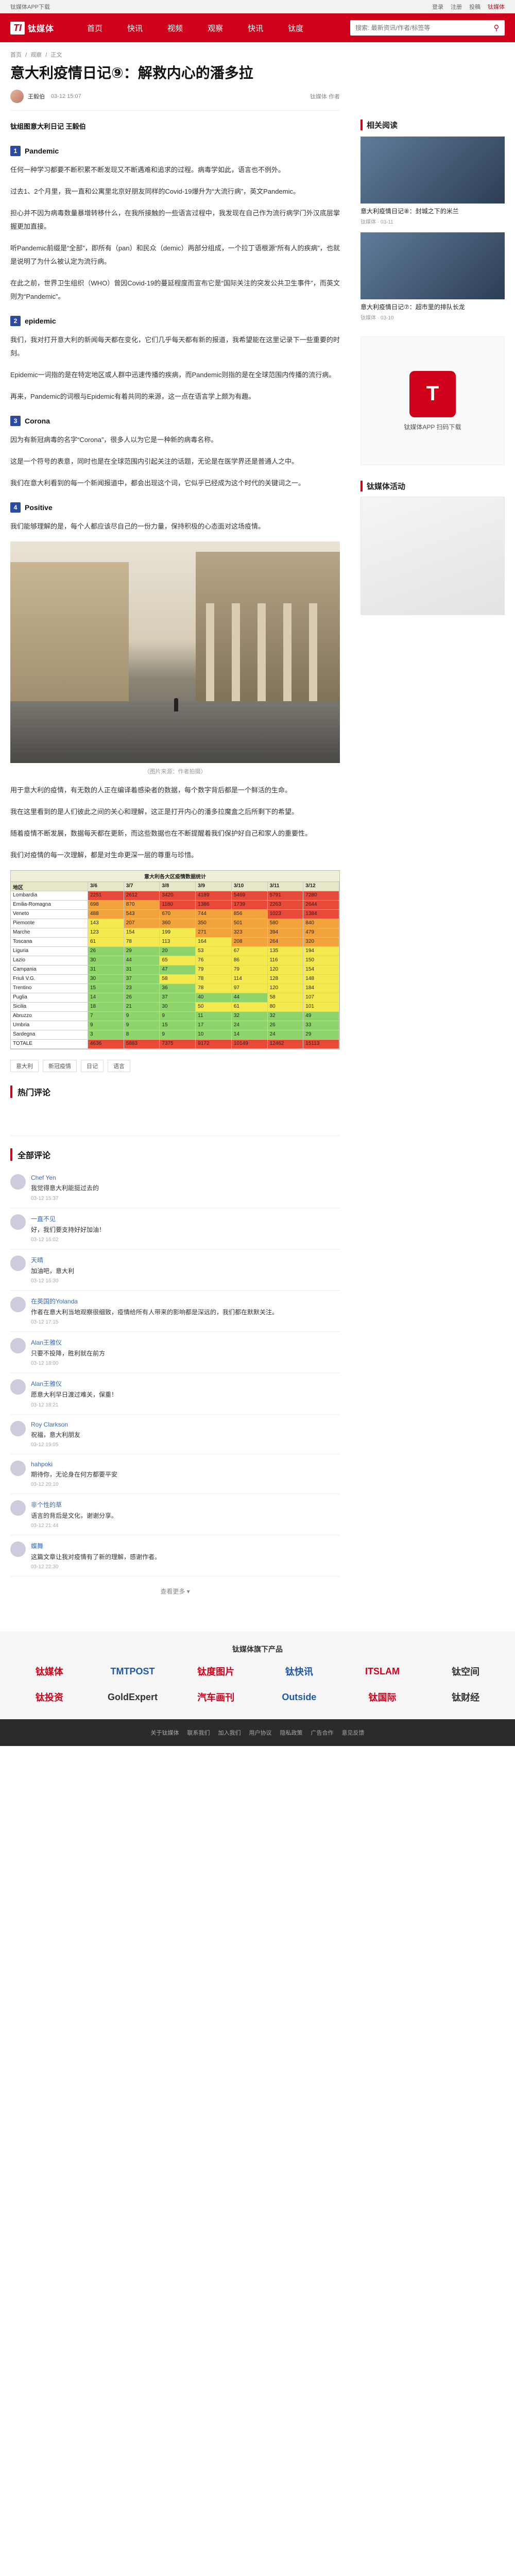 The image size is (515, 2576). What do you see at coordinates (313, 660) in the screenshot?
I see `photo-column` at bounding box center [313, 660].